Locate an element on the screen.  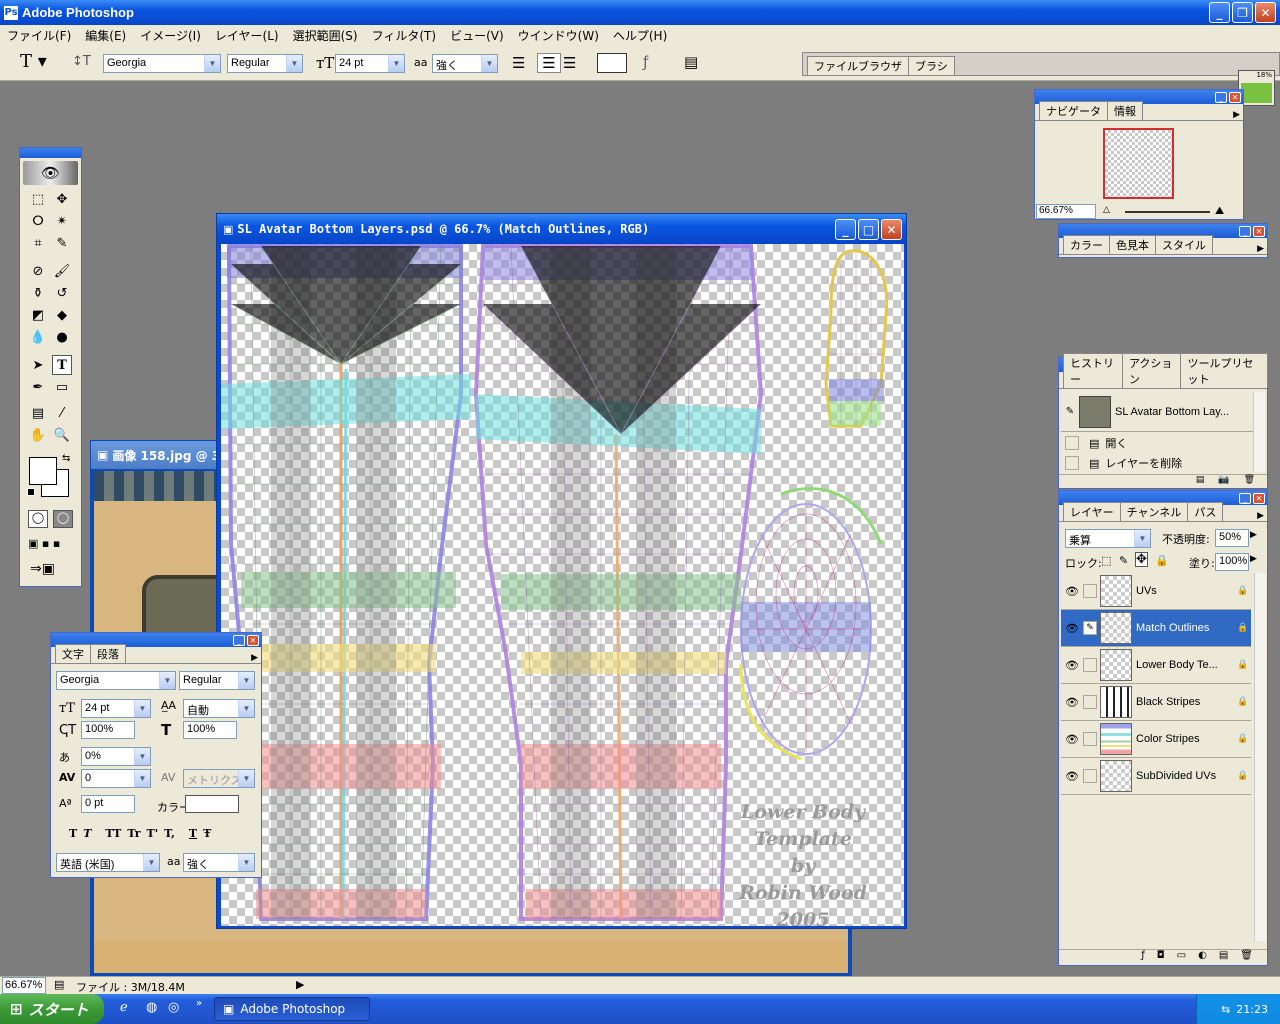
tab-styles: スタイル is located at coordinates (1184, 244).